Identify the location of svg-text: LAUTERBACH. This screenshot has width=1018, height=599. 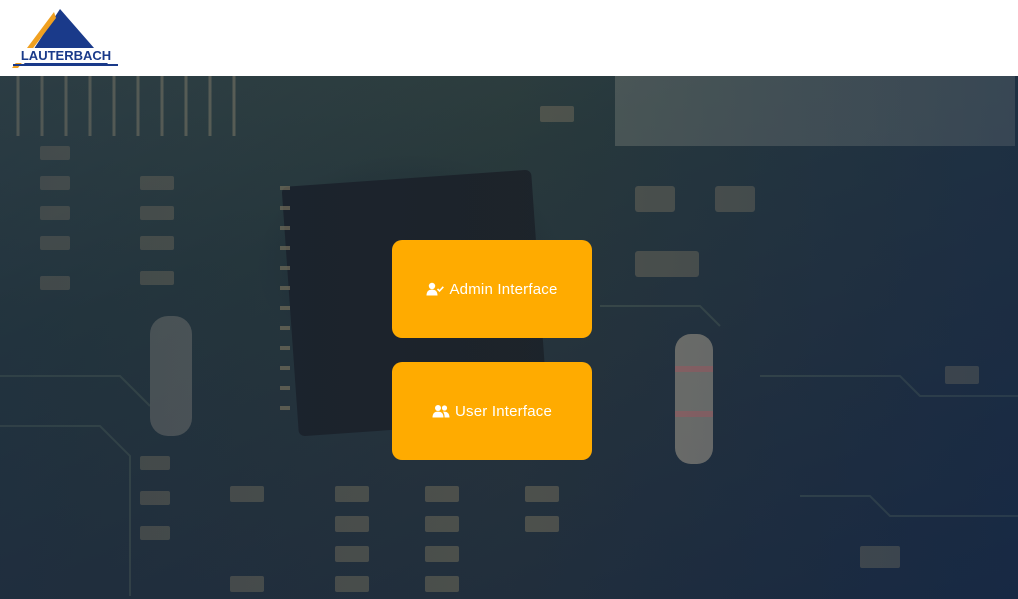
(66, 55).